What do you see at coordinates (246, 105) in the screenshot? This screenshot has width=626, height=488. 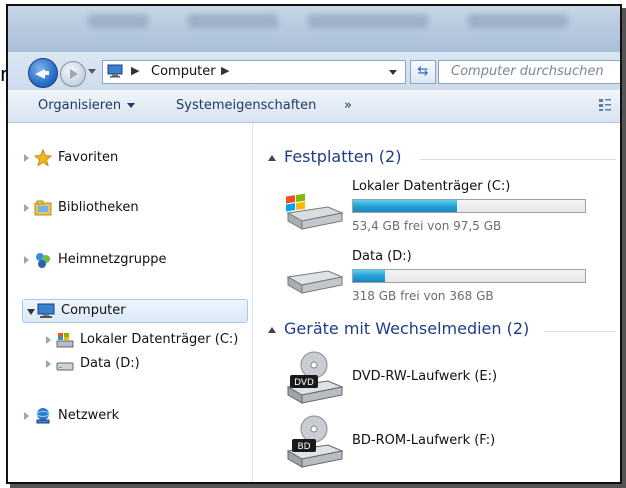 I see `system-properties-button: Systemeigenschaften` at bounding box center [246, 105].